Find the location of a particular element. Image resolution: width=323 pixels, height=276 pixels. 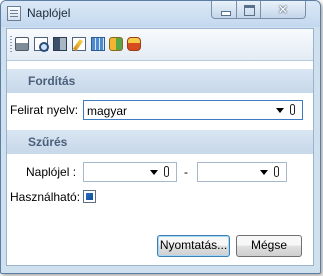

log-code-label: Naplójel : is located at coordinates (51, 172).